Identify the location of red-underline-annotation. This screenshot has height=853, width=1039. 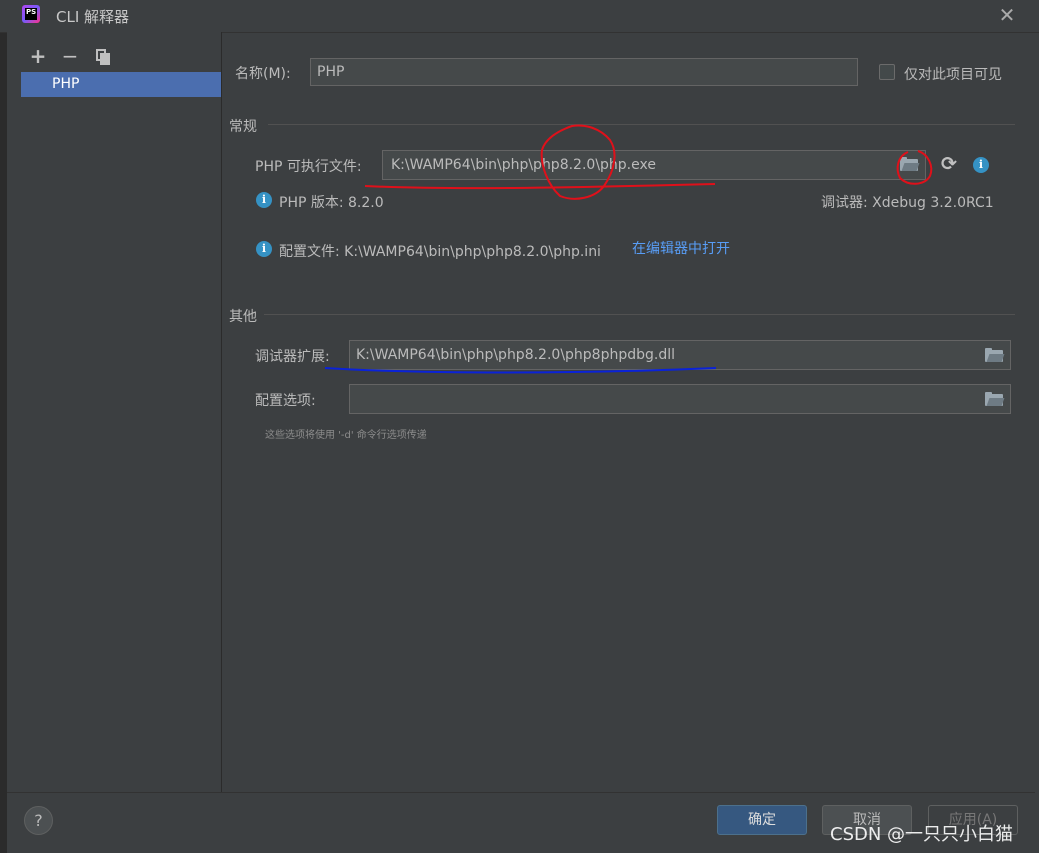
(540, 186).